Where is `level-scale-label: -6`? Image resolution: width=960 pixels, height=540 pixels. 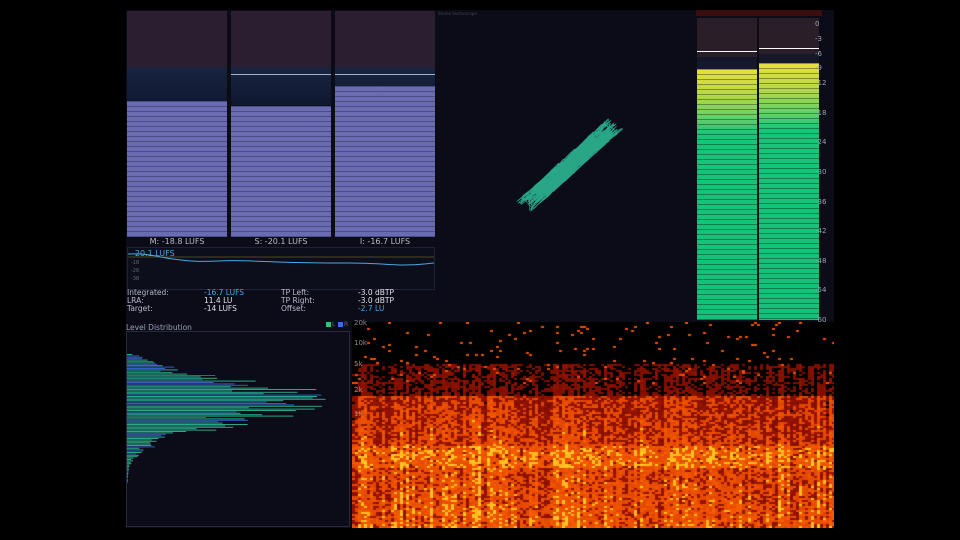
level-scale-label: -6 is located at coordinates (818, 53).